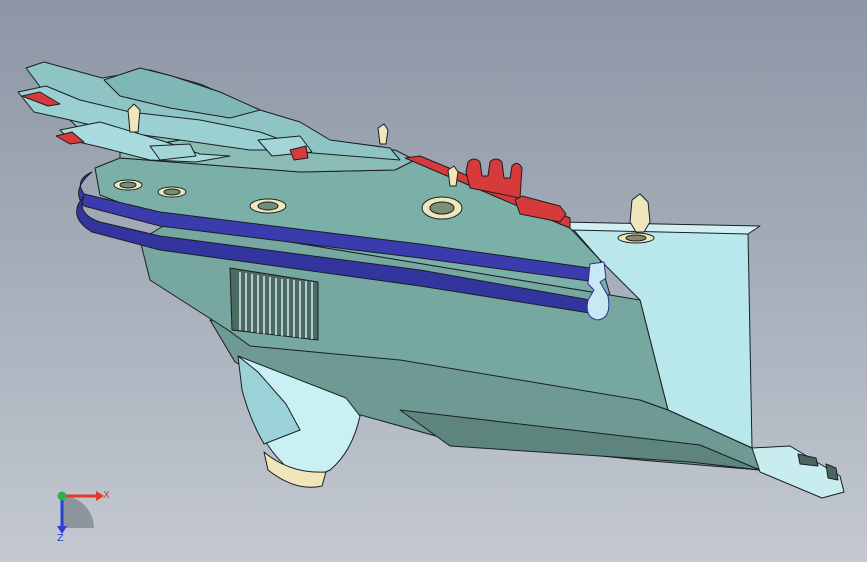  What do you see at coordinates (106, 495) in the screenshot?
I see `x-axis-label: X` at bounding box center [106, 495].